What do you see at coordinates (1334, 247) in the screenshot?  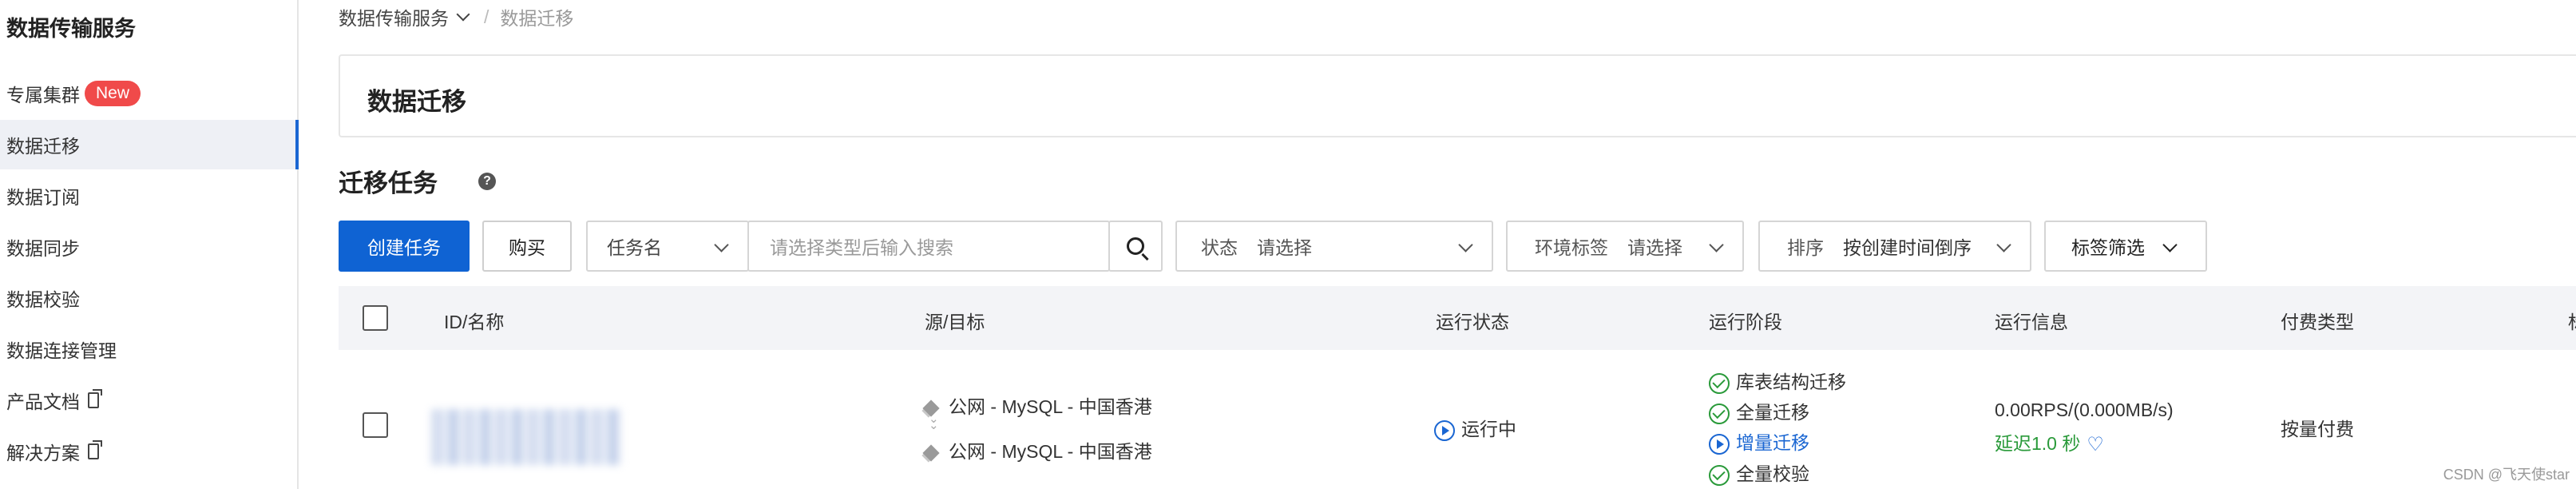 I see `status-select: 状态 请选择` at bounding box center [1334, 247].